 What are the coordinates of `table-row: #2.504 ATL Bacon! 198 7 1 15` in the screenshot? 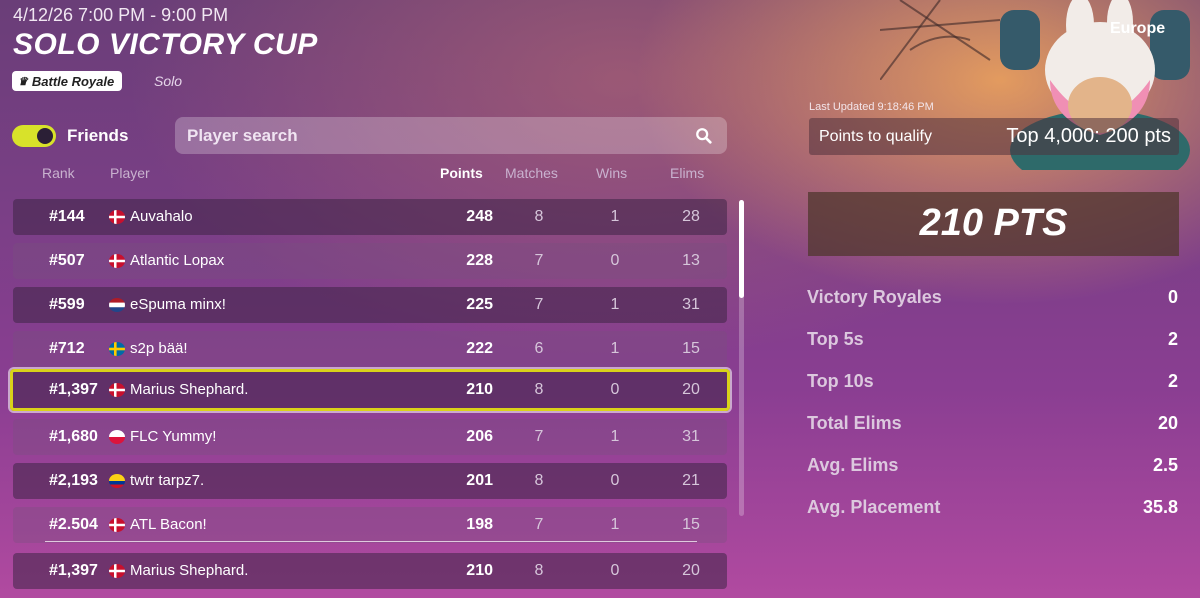 It's located at (370, 525).